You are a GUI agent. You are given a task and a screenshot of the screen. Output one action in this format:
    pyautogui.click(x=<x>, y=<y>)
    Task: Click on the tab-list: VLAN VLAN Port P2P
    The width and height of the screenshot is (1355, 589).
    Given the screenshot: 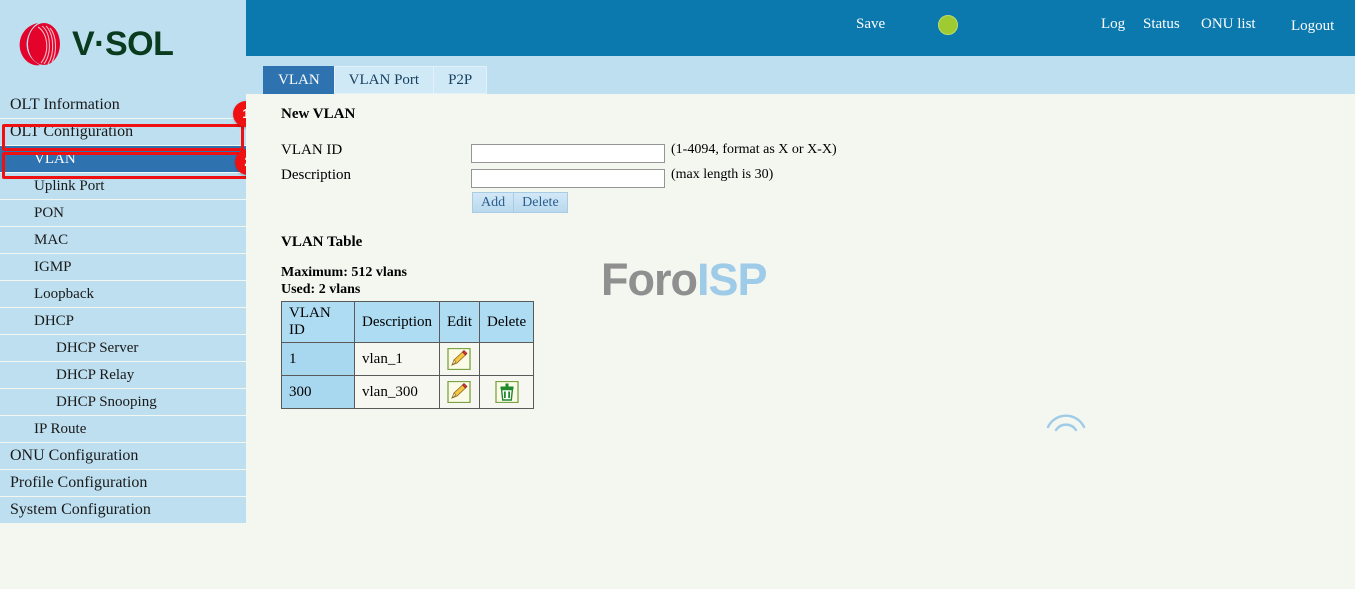 What is the action you would take?
    pyautogui.click(x=375, y=80)
    